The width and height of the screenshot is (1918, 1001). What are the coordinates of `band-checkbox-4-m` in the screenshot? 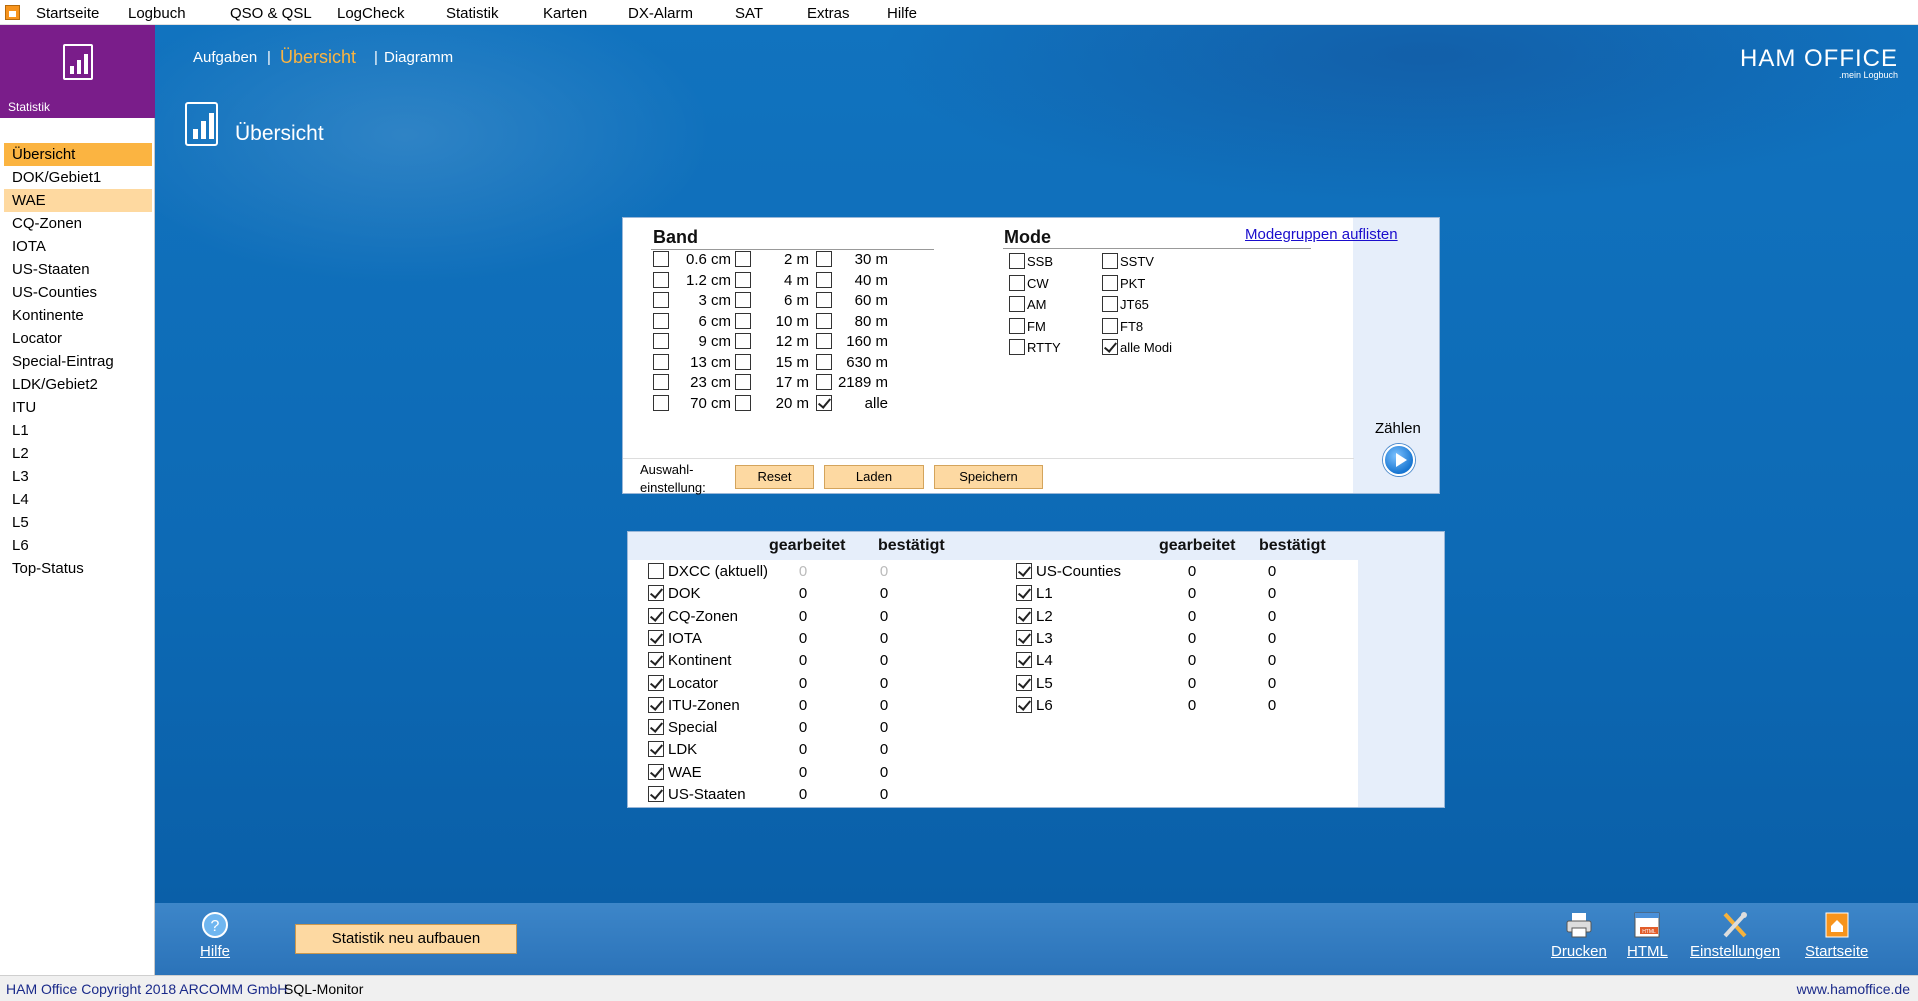 It's located at (743, 279).